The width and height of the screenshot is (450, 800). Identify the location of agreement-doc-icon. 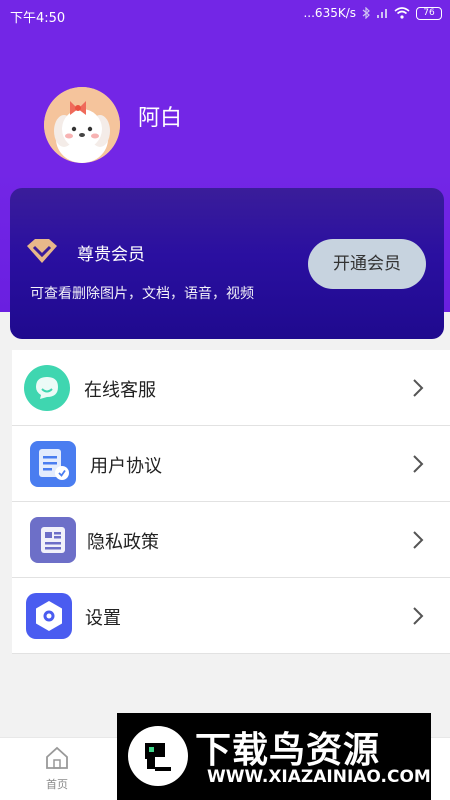
(53, 464).